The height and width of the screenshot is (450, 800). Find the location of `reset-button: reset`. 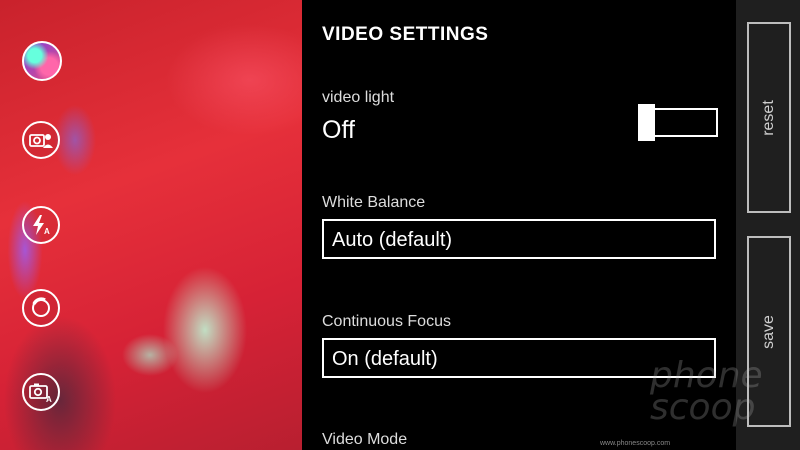

reset-button: reset is located at coordinates (769, 117).